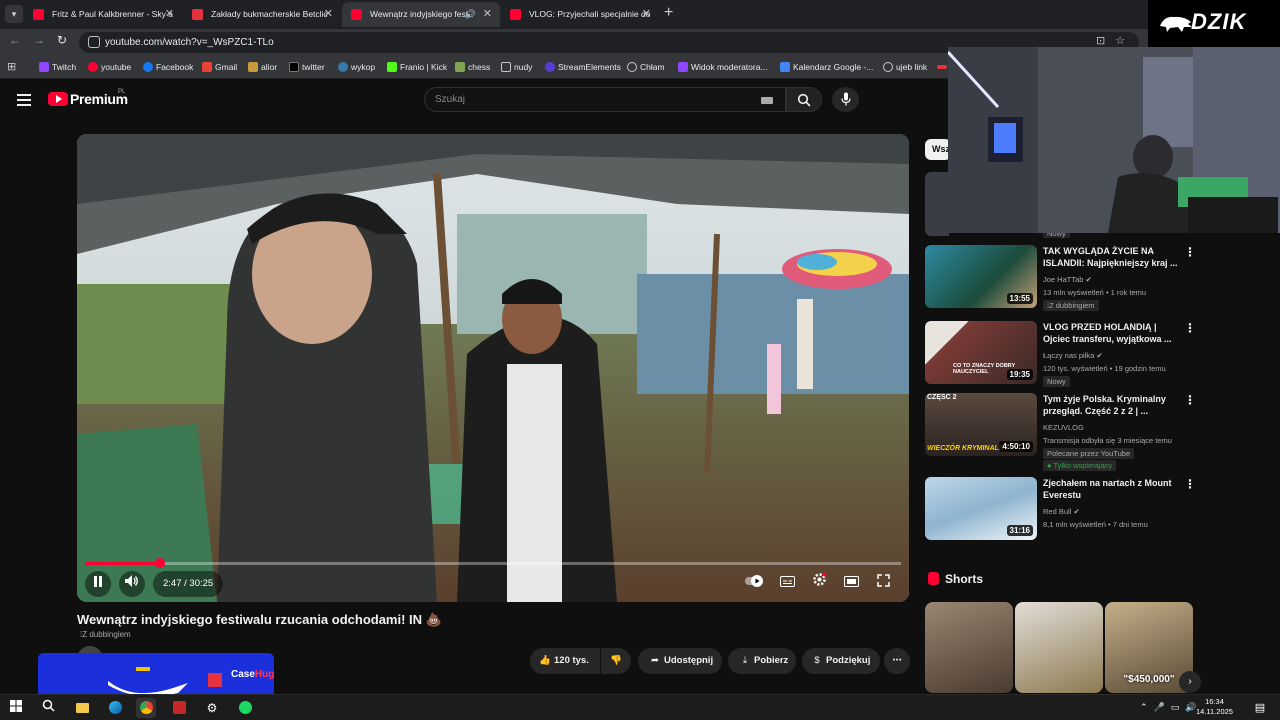  What do you see at coordinates (580, 14) in the screenshot?
I see `browser-tab-4: VLOG: Przyjechali specjalnie do ✕` at bounding box center [580, 14].